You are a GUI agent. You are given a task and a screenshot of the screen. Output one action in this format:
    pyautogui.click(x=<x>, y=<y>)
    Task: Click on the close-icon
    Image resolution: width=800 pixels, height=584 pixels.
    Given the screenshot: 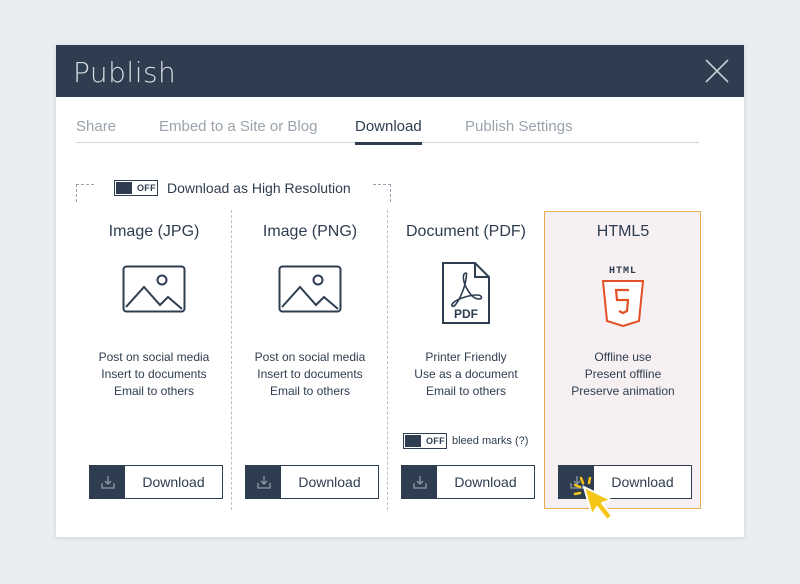 What is the action you would take?
    pyautogui.click(x=717, y=71)
    